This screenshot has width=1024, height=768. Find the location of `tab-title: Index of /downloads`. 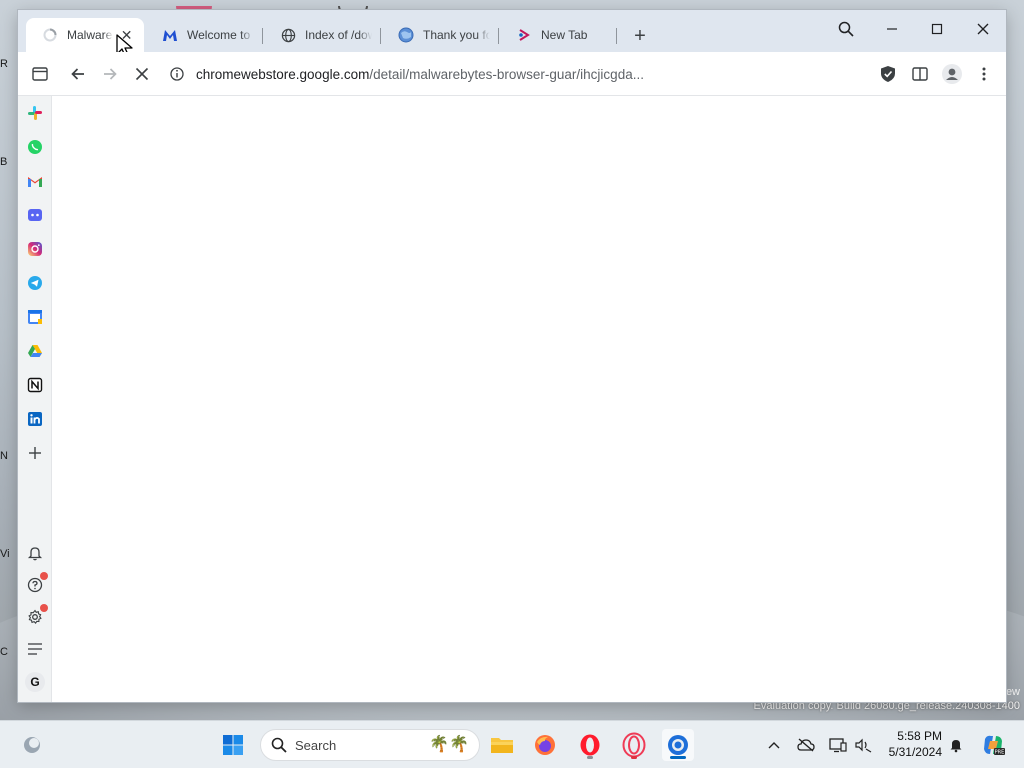

tab-title: Index of /downloads is located at coordinates (338, 35).